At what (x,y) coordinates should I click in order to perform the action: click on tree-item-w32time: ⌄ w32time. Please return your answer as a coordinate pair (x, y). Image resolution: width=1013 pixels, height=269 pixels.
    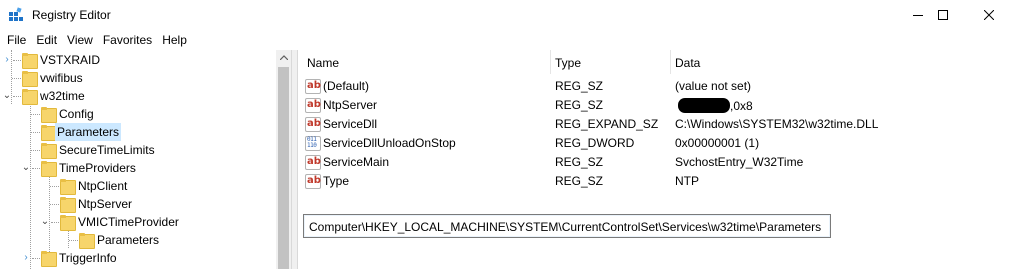
    Looking at the image, I should click on (138, 96).